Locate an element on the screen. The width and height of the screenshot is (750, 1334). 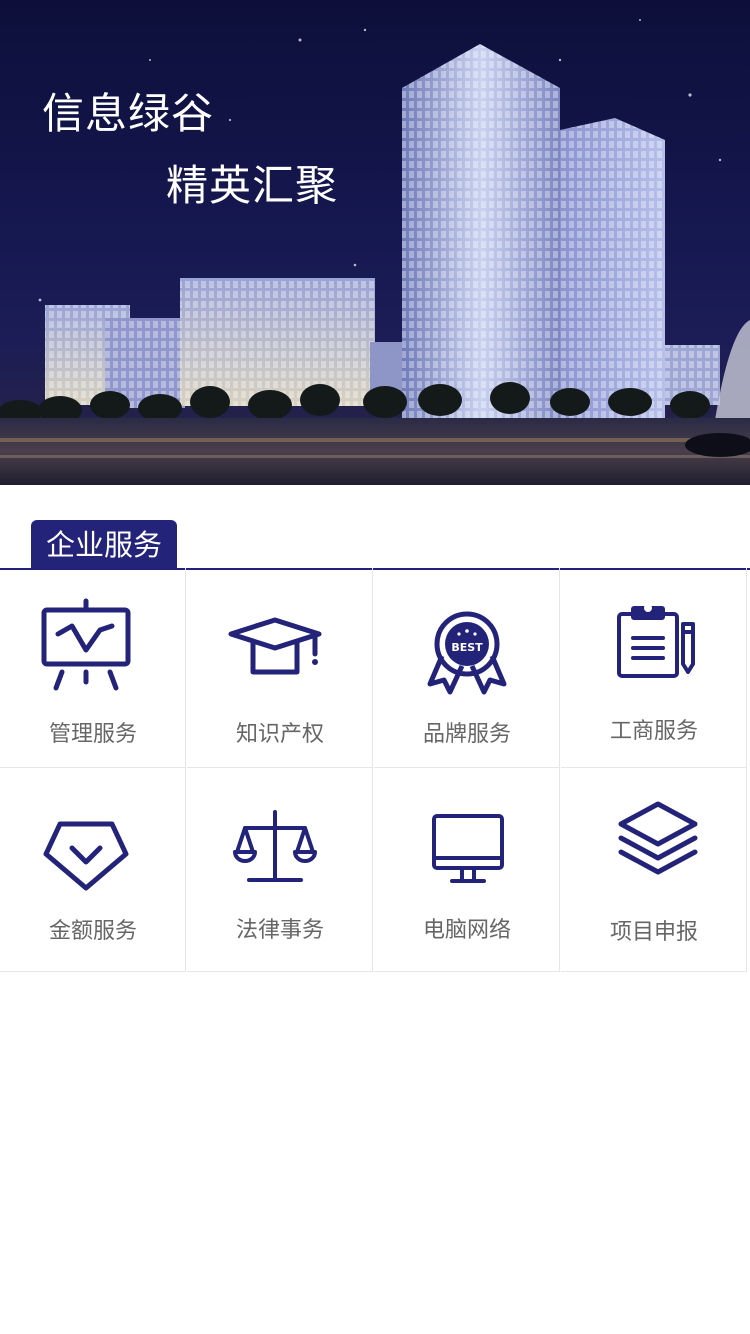
service-item-commerce: 工商服务 is located at coordinates (654, 668).